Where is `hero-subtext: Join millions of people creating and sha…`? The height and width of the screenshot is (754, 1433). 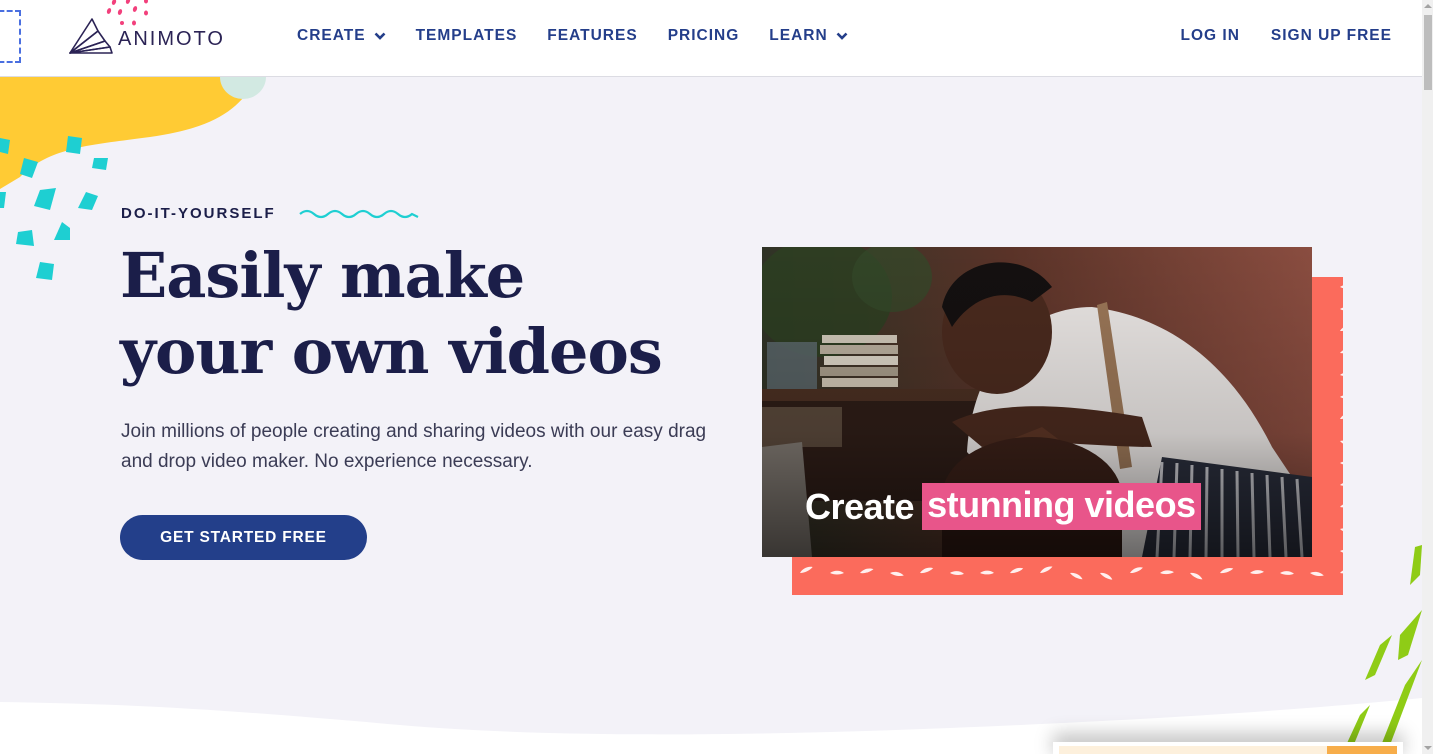 hero-subtext: Join millions of people creating and sha… is located at coordinates (414, 446).